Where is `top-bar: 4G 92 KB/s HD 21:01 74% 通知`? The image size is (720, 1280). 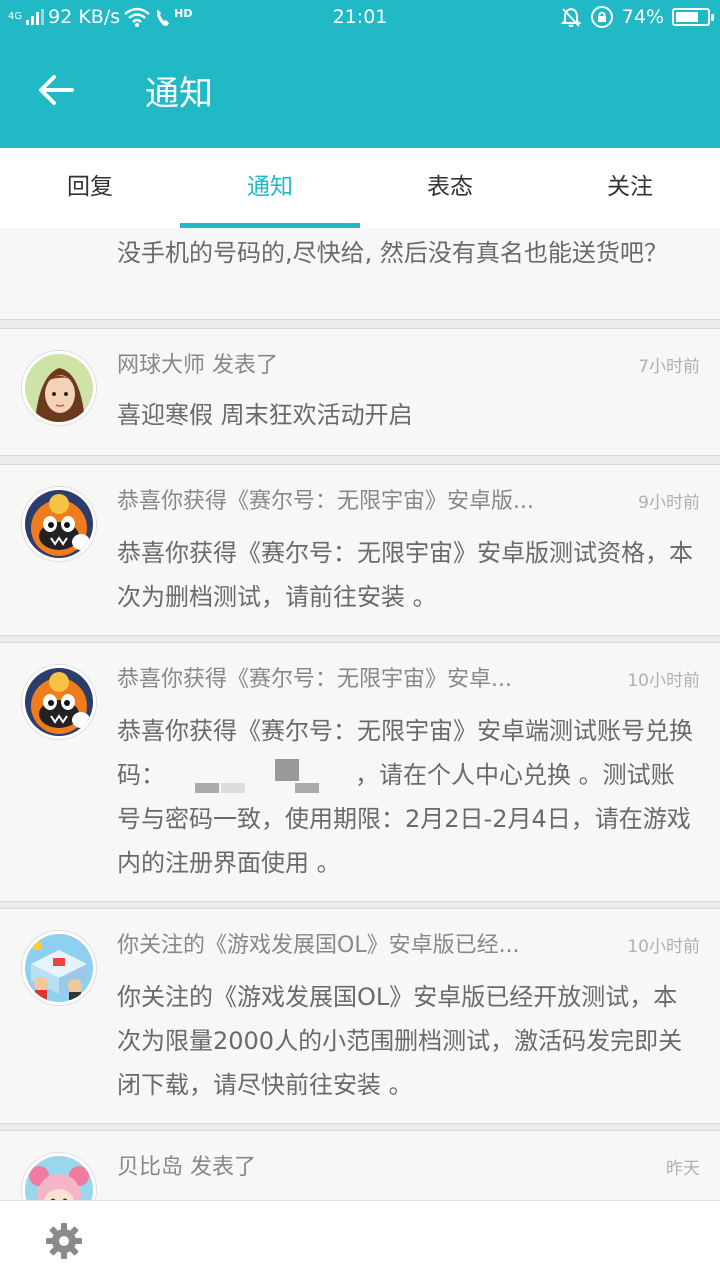
top-bar: 4G 92 KB/s HD 21:01 74% 通知 is located at coordinates (360, 74).